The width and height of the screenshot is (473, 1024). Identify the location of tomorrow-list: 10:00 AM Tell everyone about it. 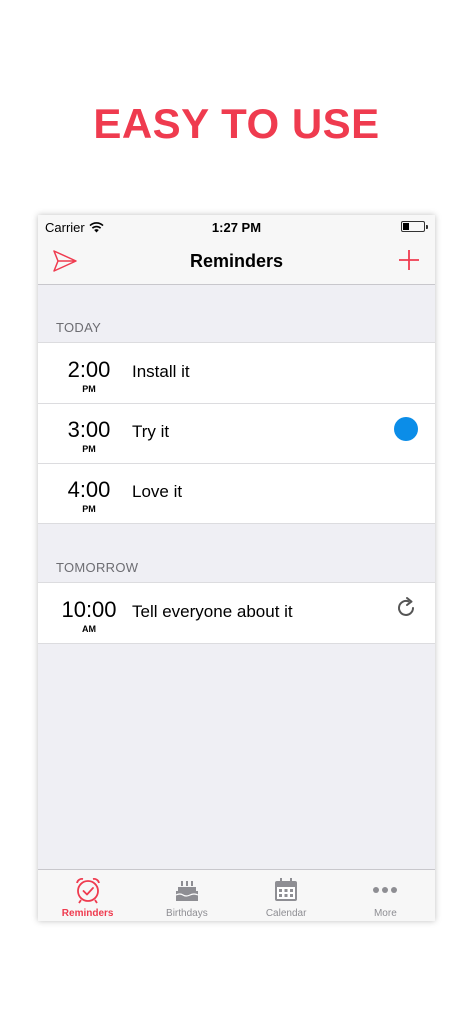
(236, 613).